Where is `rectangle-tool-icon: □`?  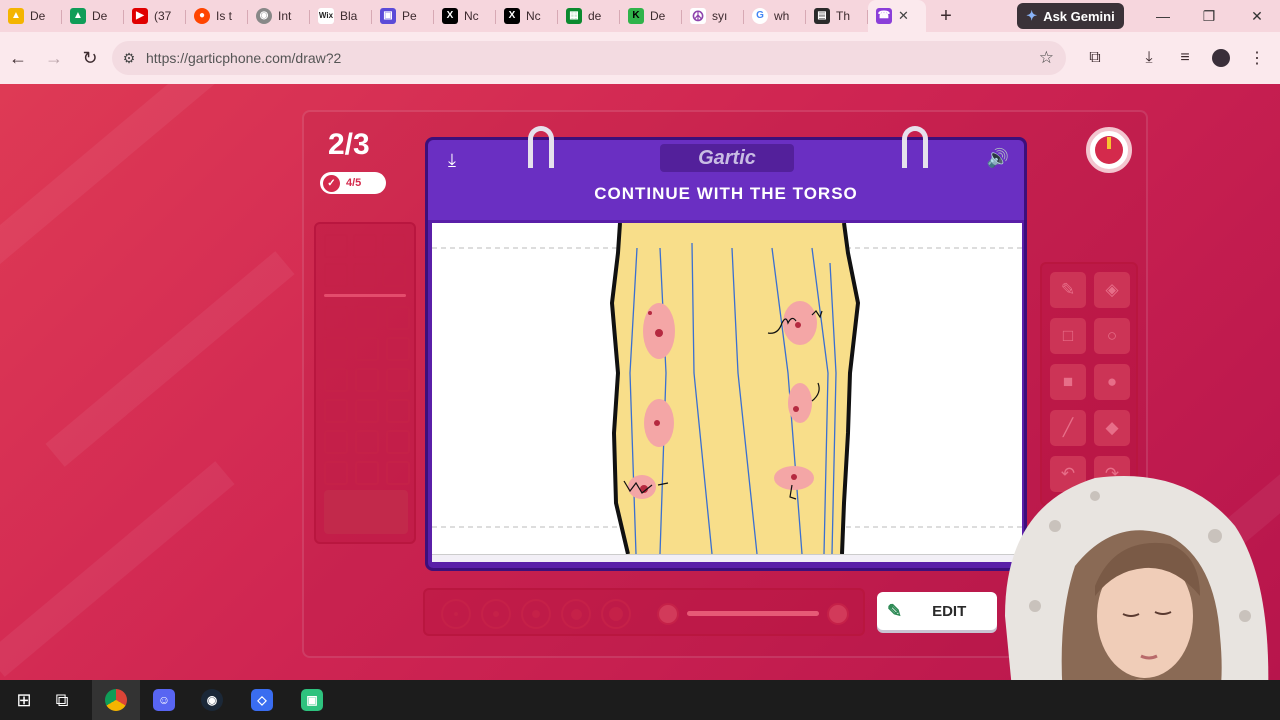 rectangle-tool-icon: □ is located at coordinates (1068, 336).